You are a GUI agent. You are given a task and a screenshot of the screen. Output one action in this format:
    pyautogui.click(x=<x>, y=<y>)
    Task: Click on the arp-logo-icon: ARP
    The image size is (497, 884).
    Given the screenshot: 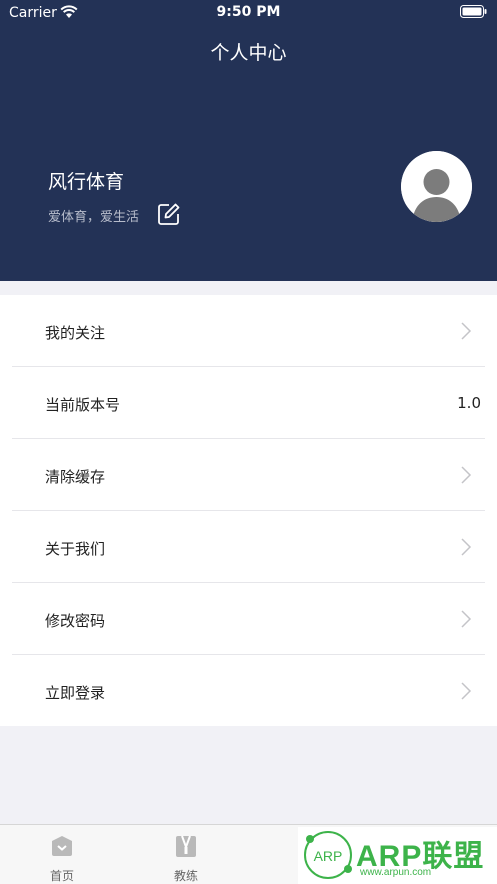 What is the action you would take?
    pyautogui.click(x=328, y=855)
    